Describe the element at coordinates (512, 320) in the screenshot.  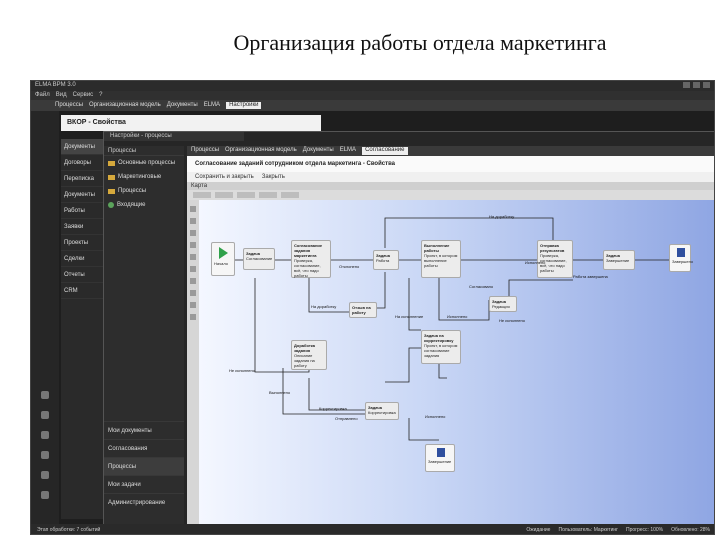
I see `flow-label: Не исполнено` at that location.